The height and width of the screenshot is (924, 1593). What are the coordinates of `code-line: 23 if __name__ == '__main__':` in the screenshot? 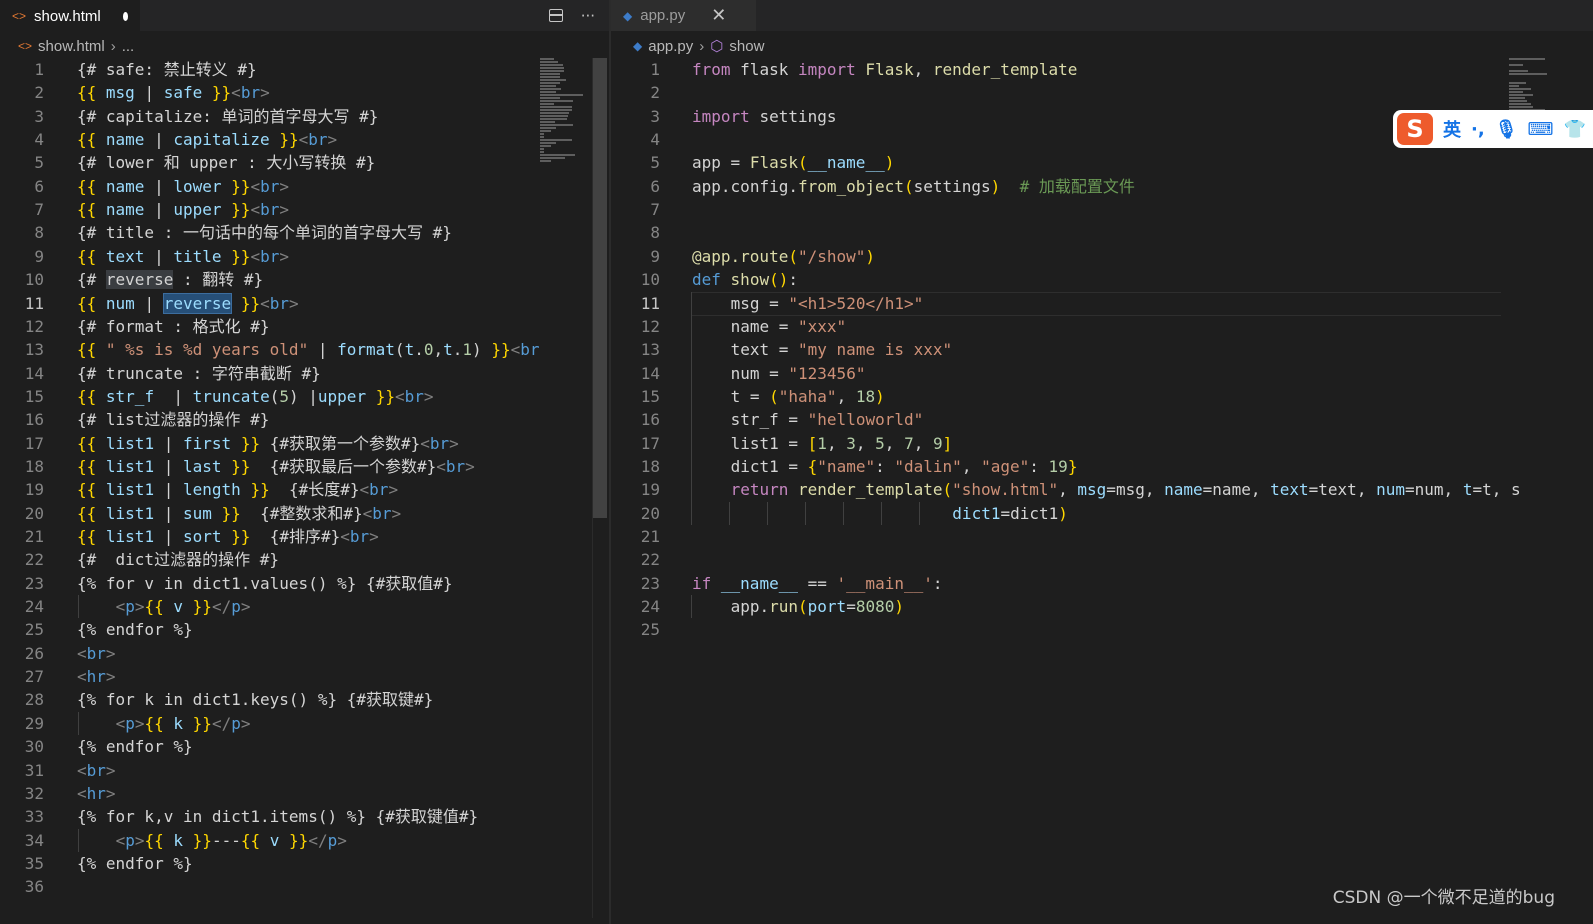 It's located at (1102, 583).